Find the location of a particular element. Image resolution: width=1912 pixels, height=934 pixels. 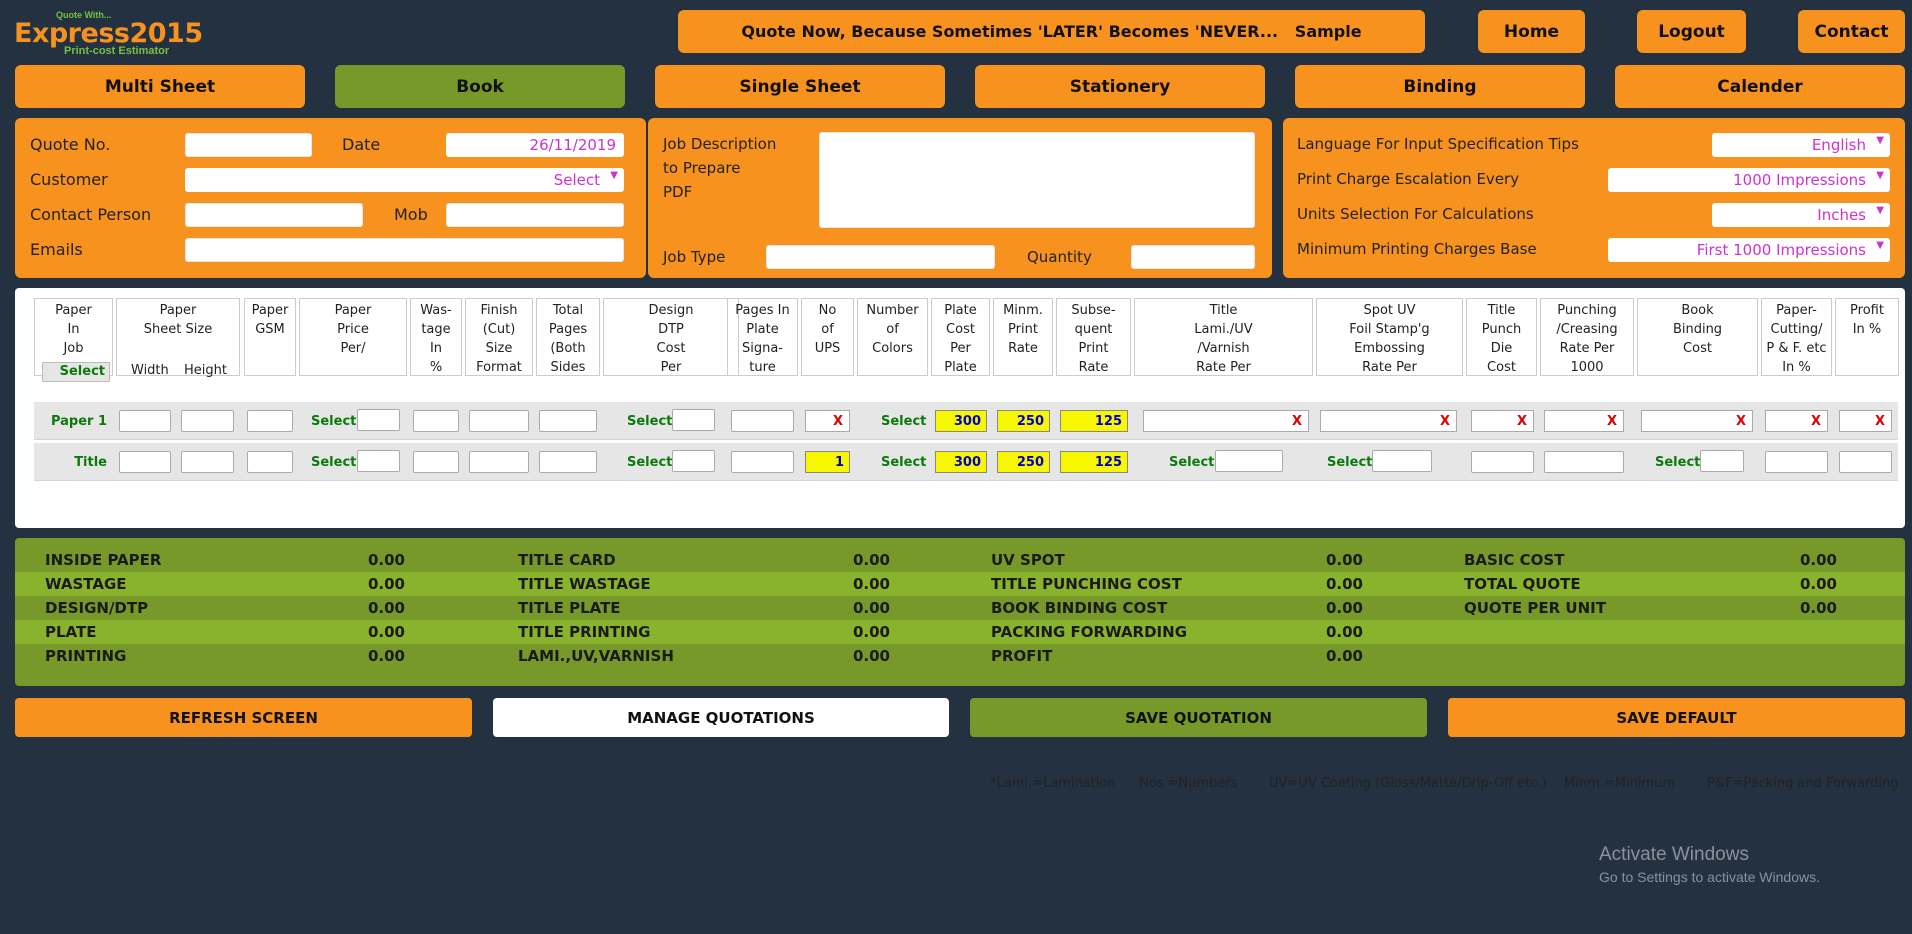

column-header-text: Book Binding Cost is located at coordinates (1697, 329).